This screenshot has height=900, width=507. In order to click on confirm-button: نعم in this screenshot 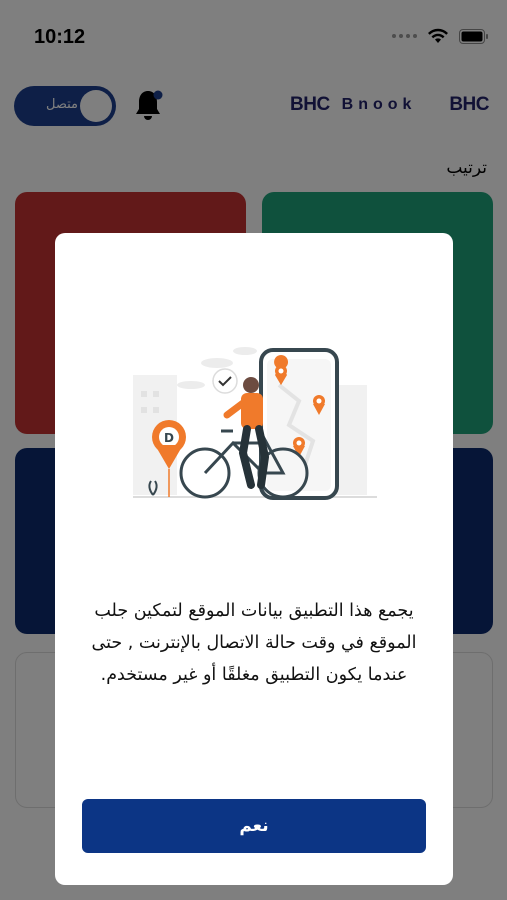, I will do `click(254, 826)`.